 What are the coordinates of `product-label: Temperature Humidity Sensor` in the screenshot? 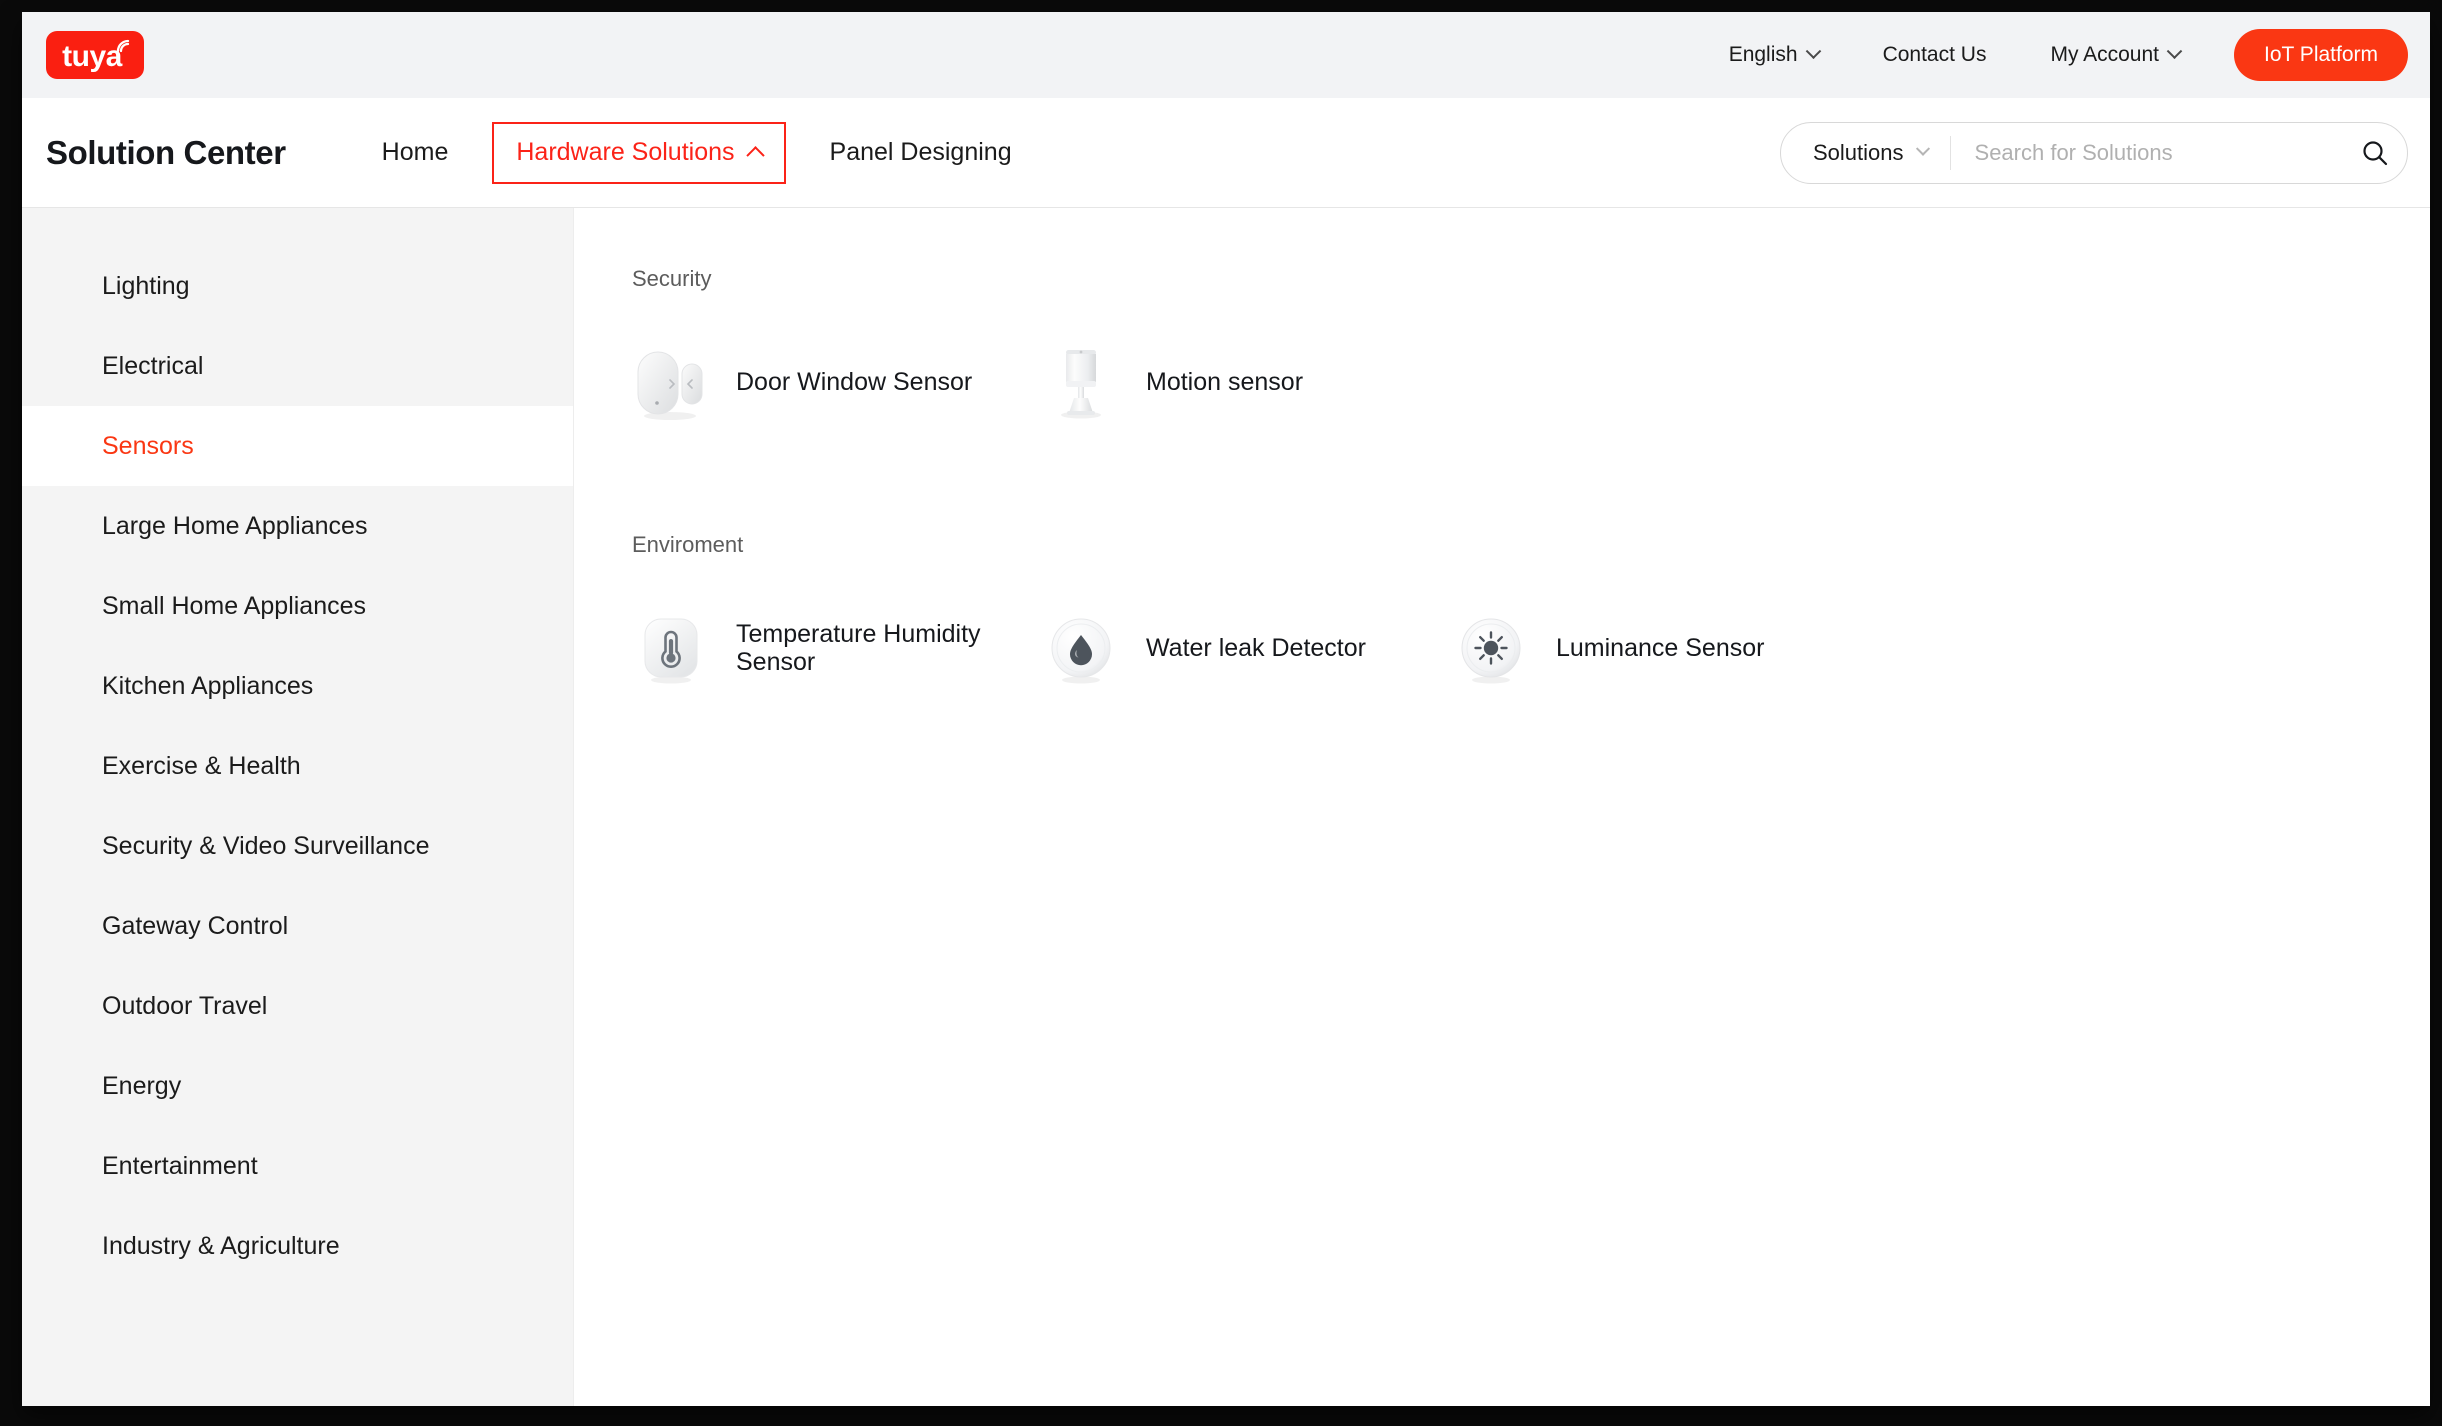 It's located at (858, 648).